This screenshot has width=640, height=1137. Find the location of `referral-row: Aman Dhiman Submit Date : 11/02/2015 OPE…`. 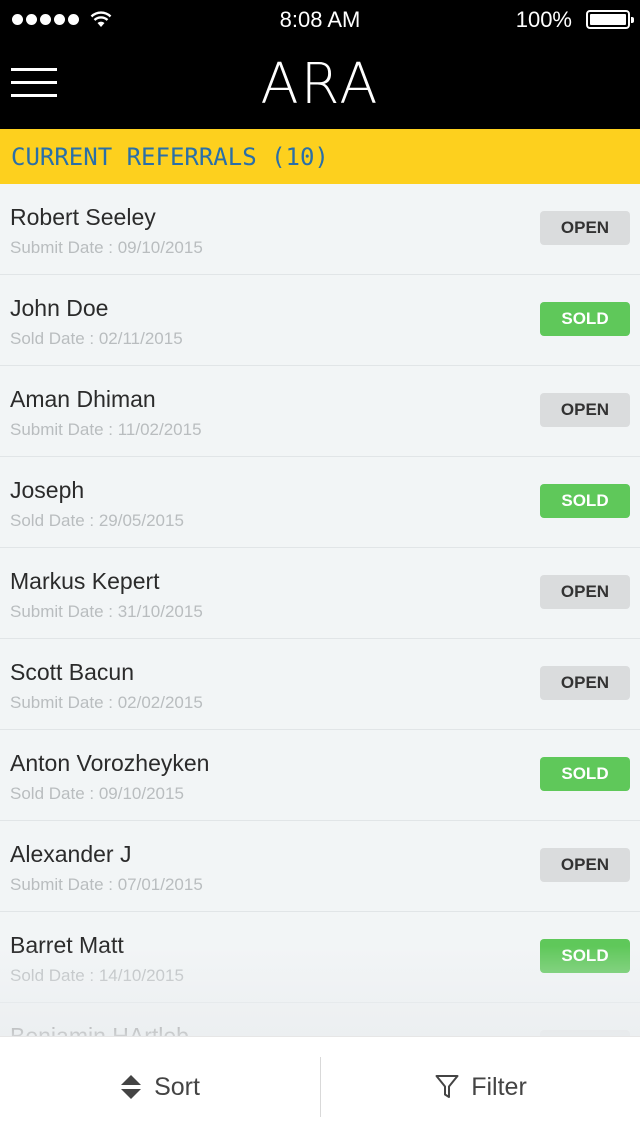

referral-row: Aman Dhiman Submit Date : 11/02/2015 OPE… is located at coordinates (320, 411).